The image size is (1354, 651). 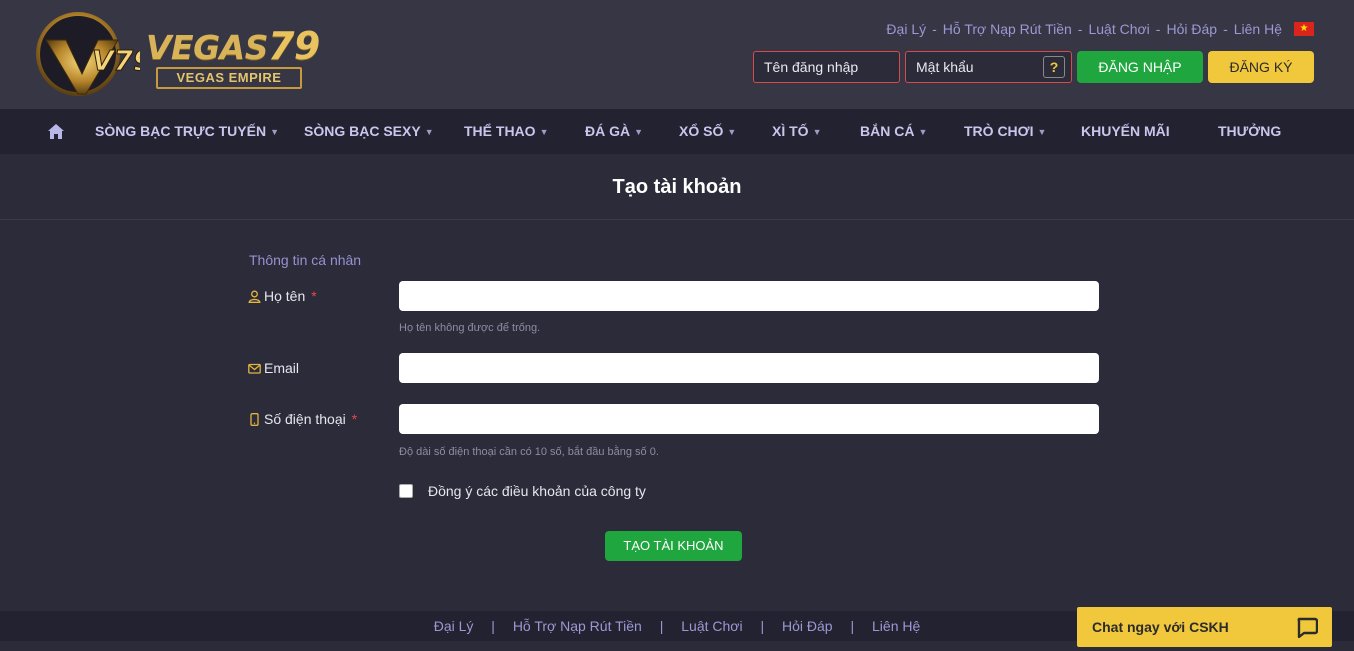 What do you see at coordinates (254, 368) in the screenshot?
I see `envelope-icon` at bounding box center [254, 368].